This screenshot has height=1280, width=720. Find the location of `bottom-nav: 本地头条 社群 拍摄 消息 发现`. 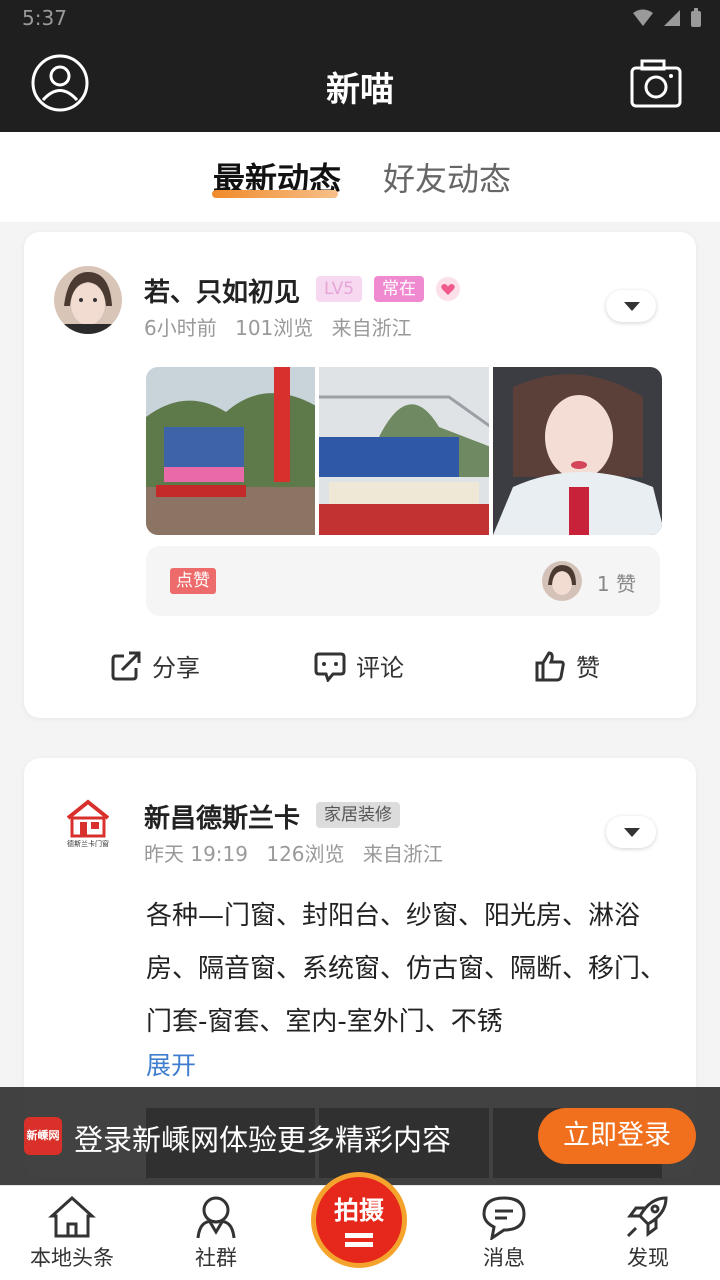

bottom-nav: 本地头条 社群 拍摄 消息 发现 is located at coordinates (360, 1226).